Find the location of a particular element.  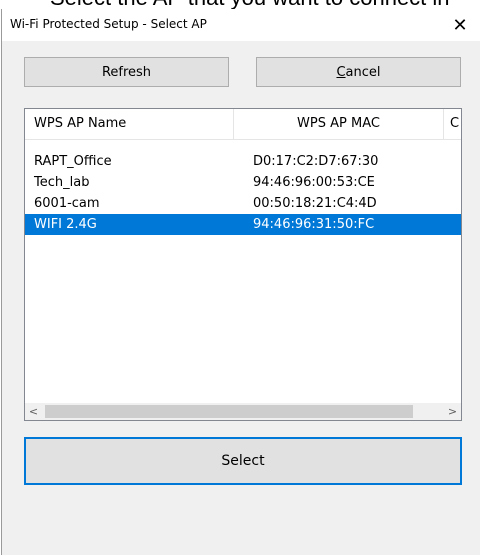

cancel-button-accelerator: C is located at coordinates (341, 72).